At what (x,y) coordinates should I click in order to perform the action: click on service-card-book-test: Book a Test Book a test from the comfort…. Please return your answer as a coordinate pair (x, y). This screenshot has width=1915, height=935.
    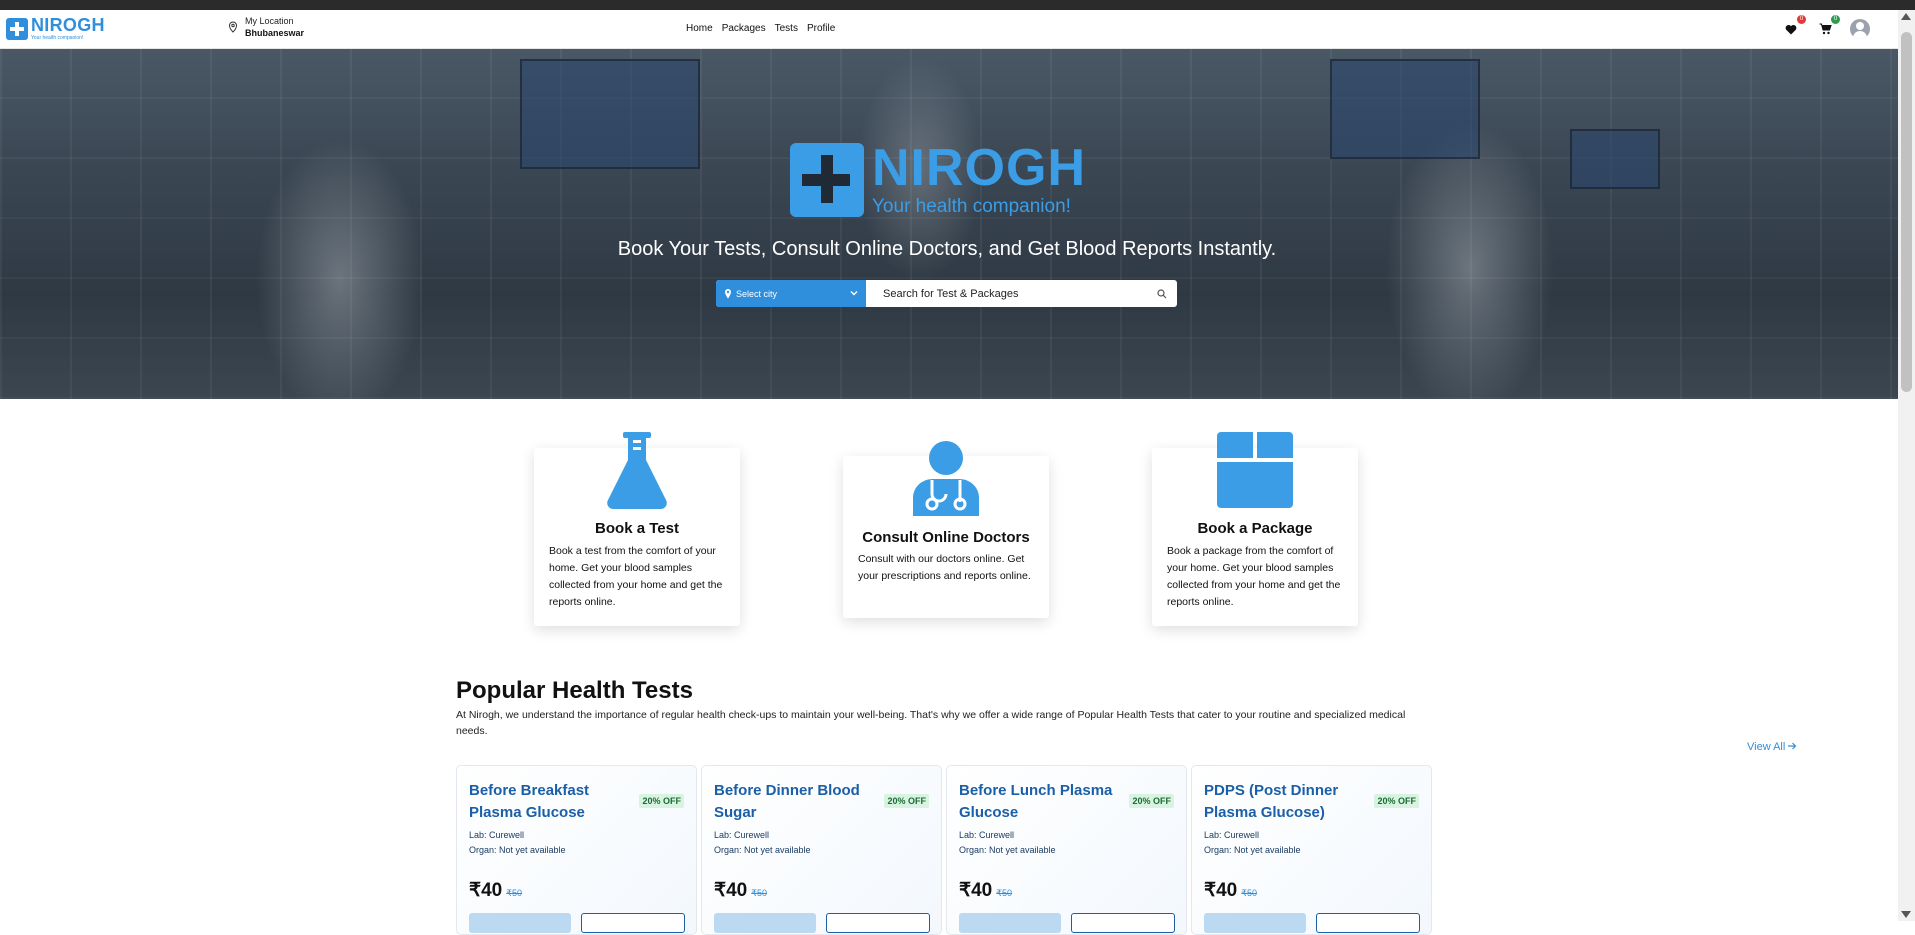
    Looking at the image, I should click on (637, 529).